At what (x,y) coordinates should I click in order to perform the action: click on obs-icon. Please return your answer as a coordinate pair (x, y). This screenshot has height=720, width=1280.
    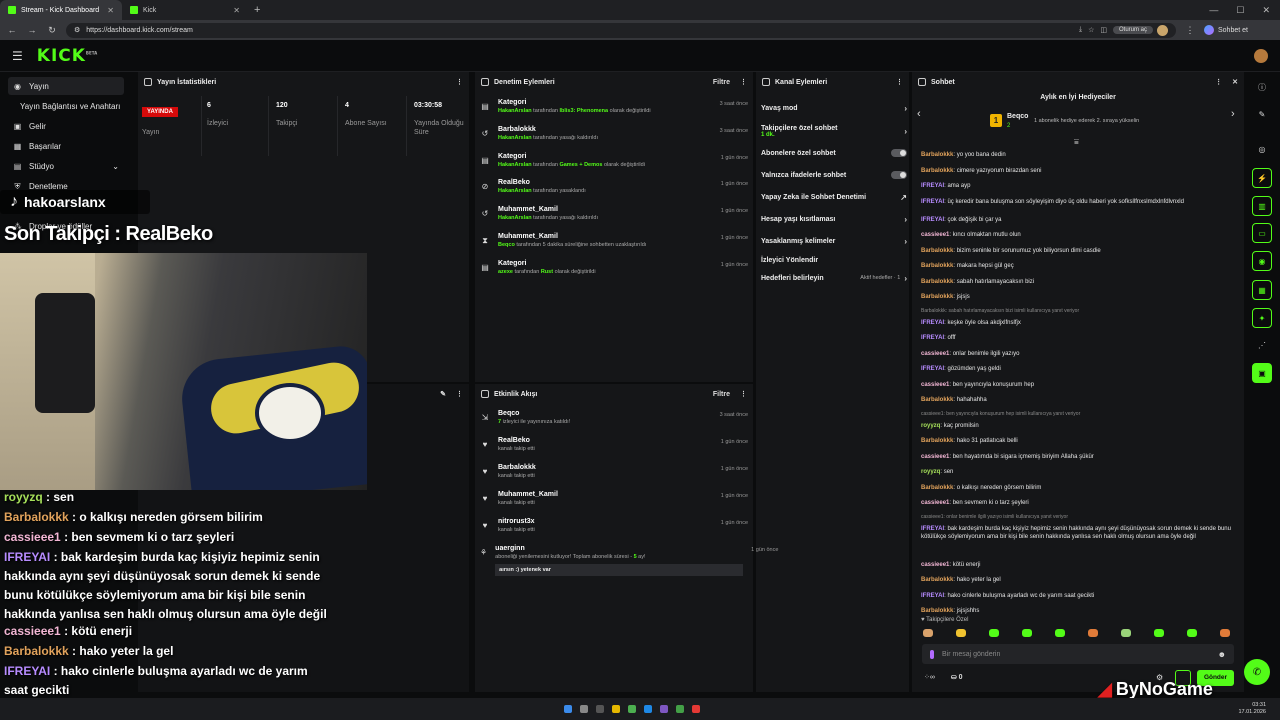
    Looking at the image, I should click on (696, 709).